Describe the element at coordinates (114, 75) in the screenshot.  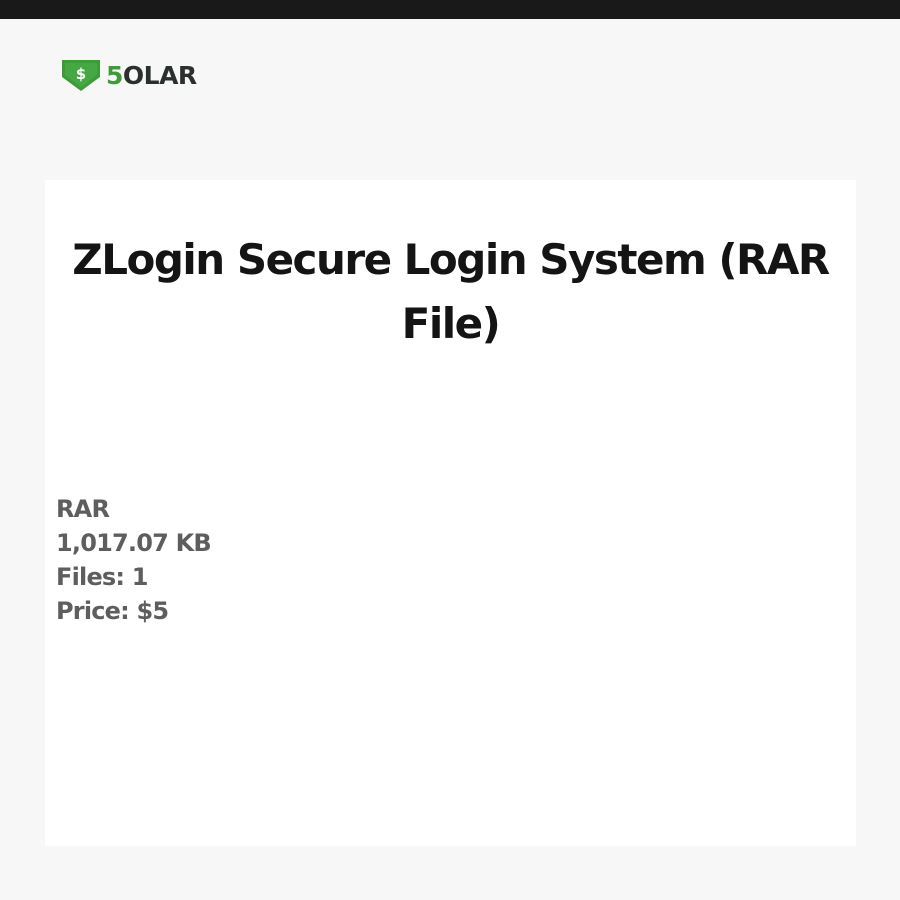
I see `logo-five: 5` at that location.